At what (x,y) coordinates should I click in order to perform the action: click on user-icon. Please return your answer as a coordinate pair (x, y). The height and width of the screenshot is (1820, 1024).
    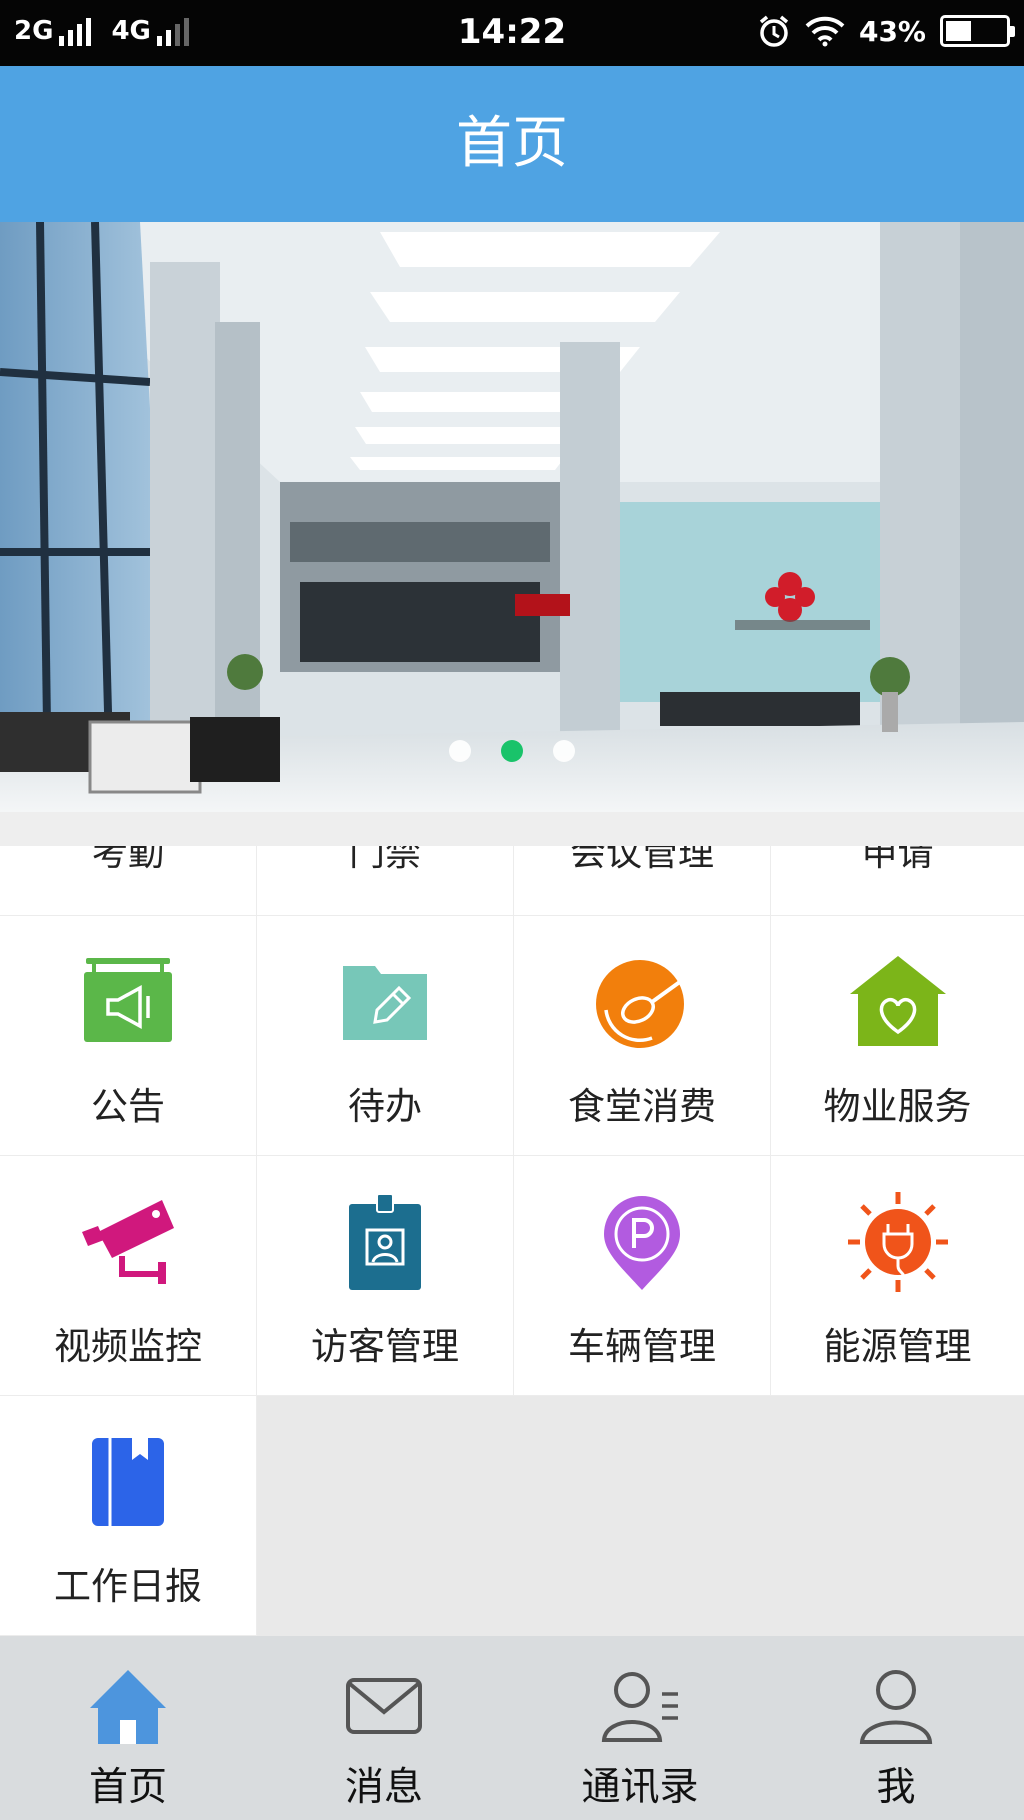
    Looking at the image, I should click on (896, 1707).